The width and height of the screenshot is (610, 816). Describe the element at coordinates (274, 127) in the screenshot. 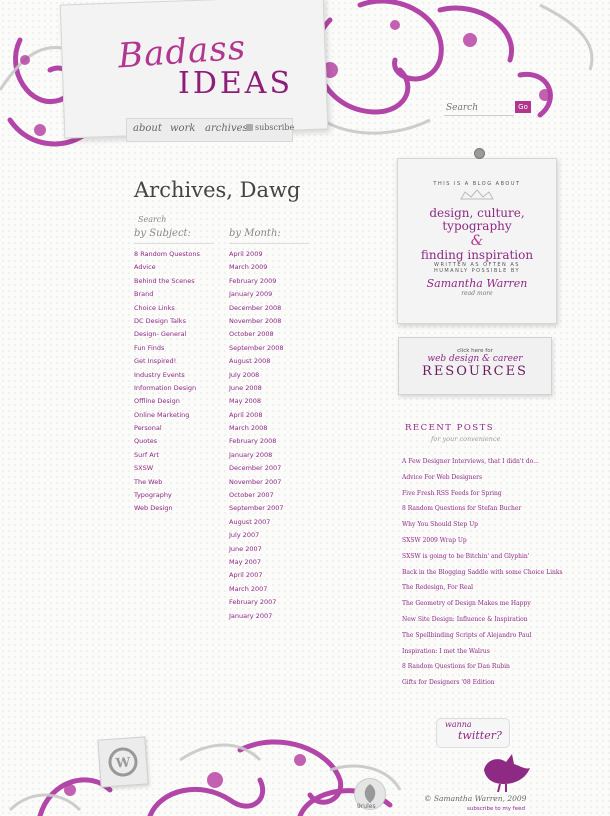

I see `nav-subscribe: subscribe` at that location.